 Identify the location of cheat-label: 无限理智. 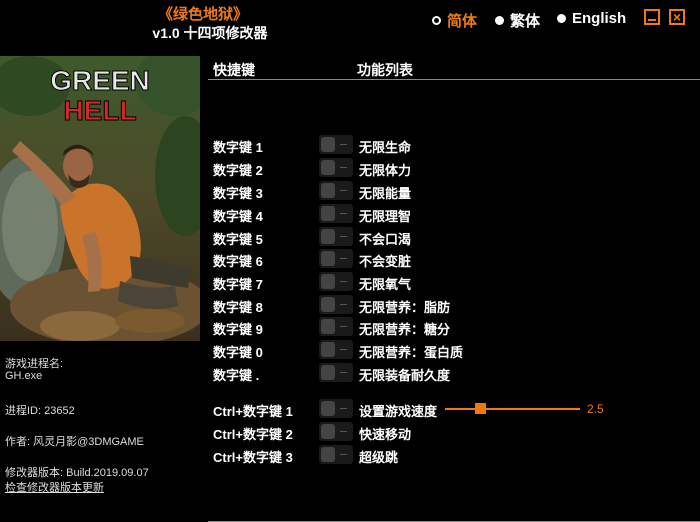
(385, 216).